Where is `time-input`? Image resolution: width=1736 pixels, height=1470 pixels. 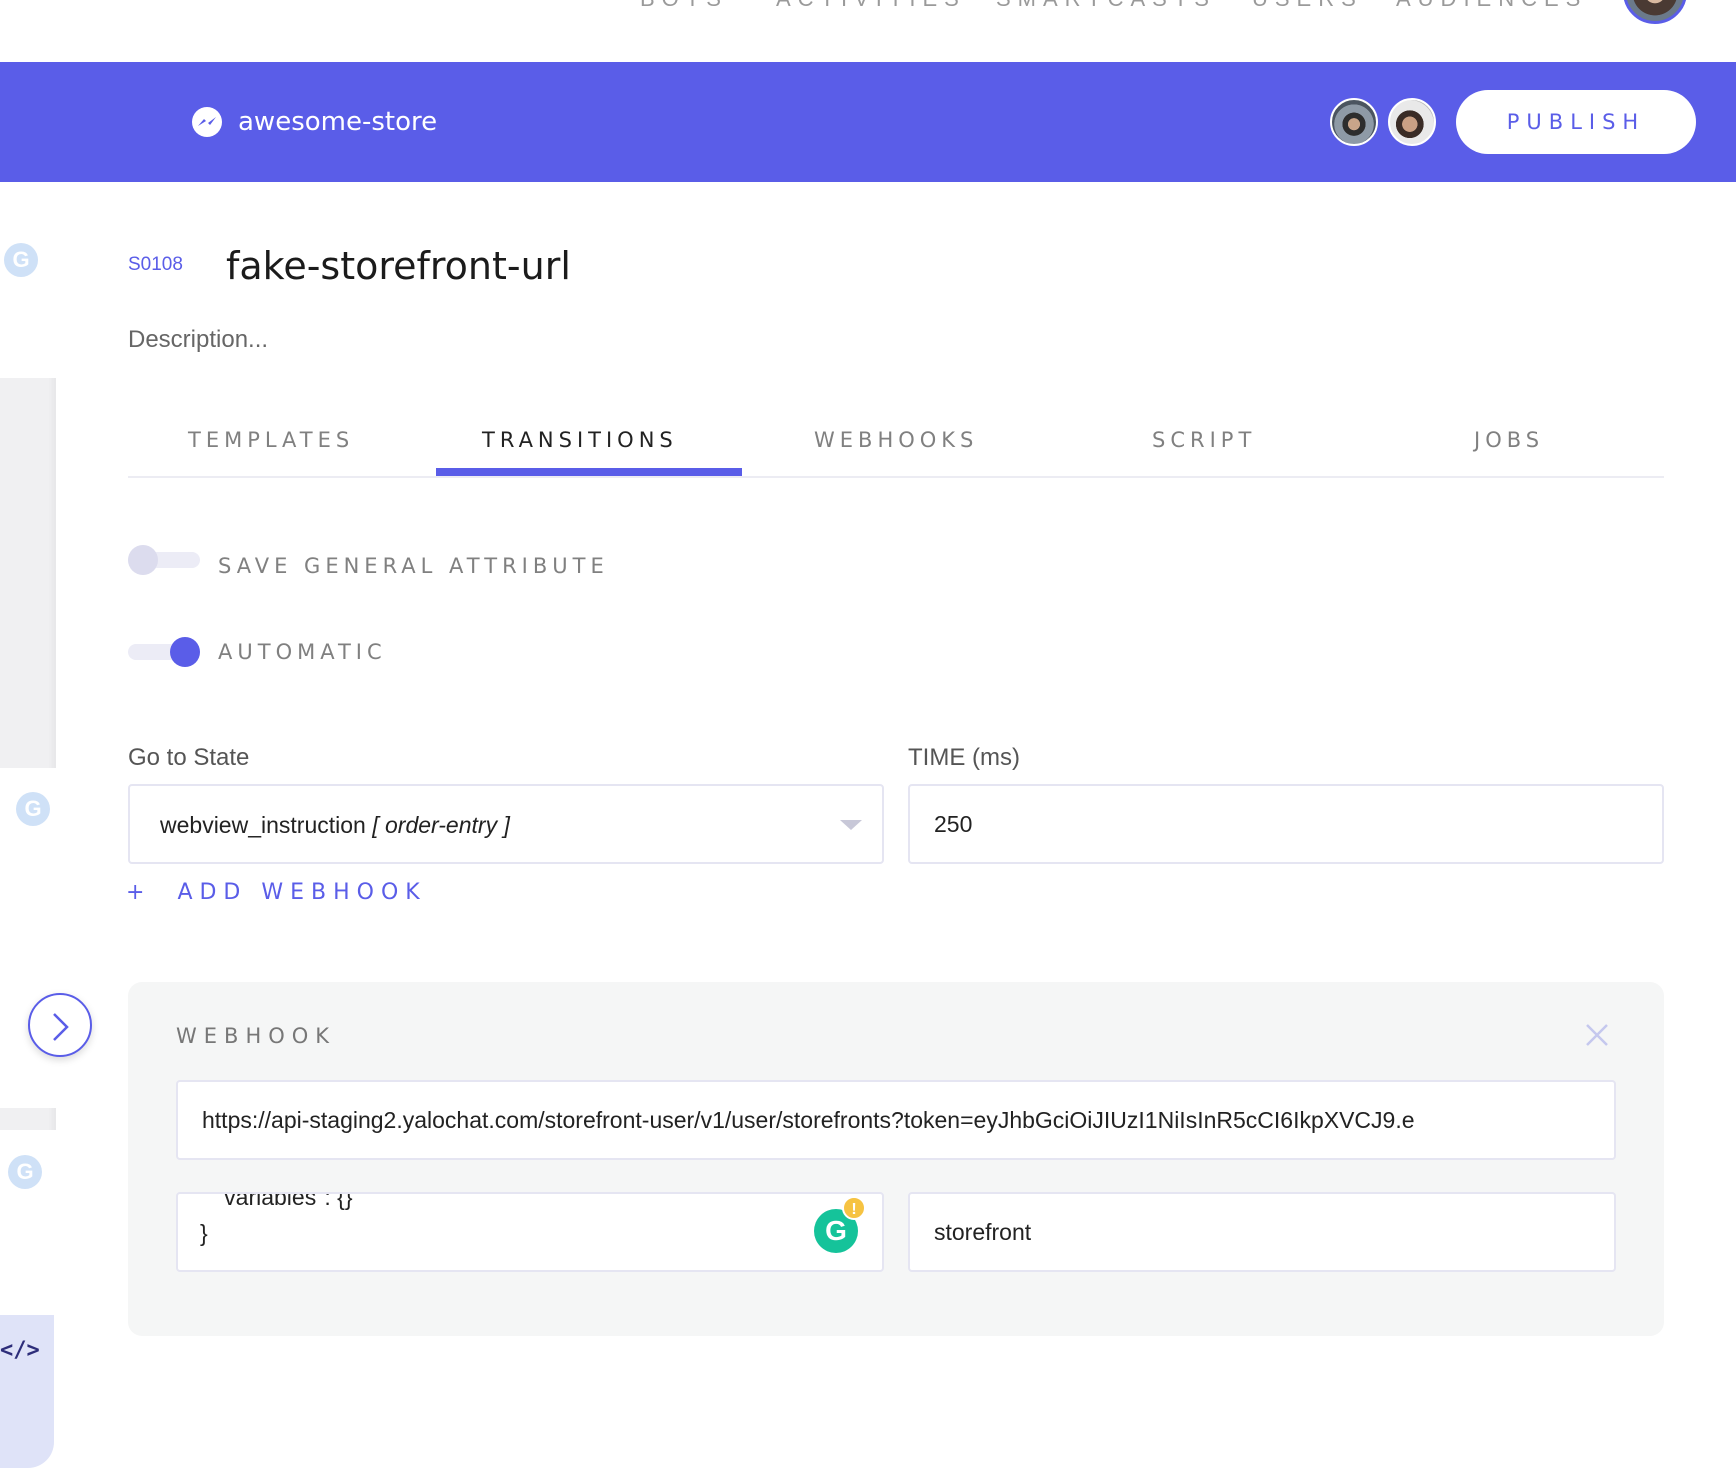 time-input is located at coordinates (1286, 824).